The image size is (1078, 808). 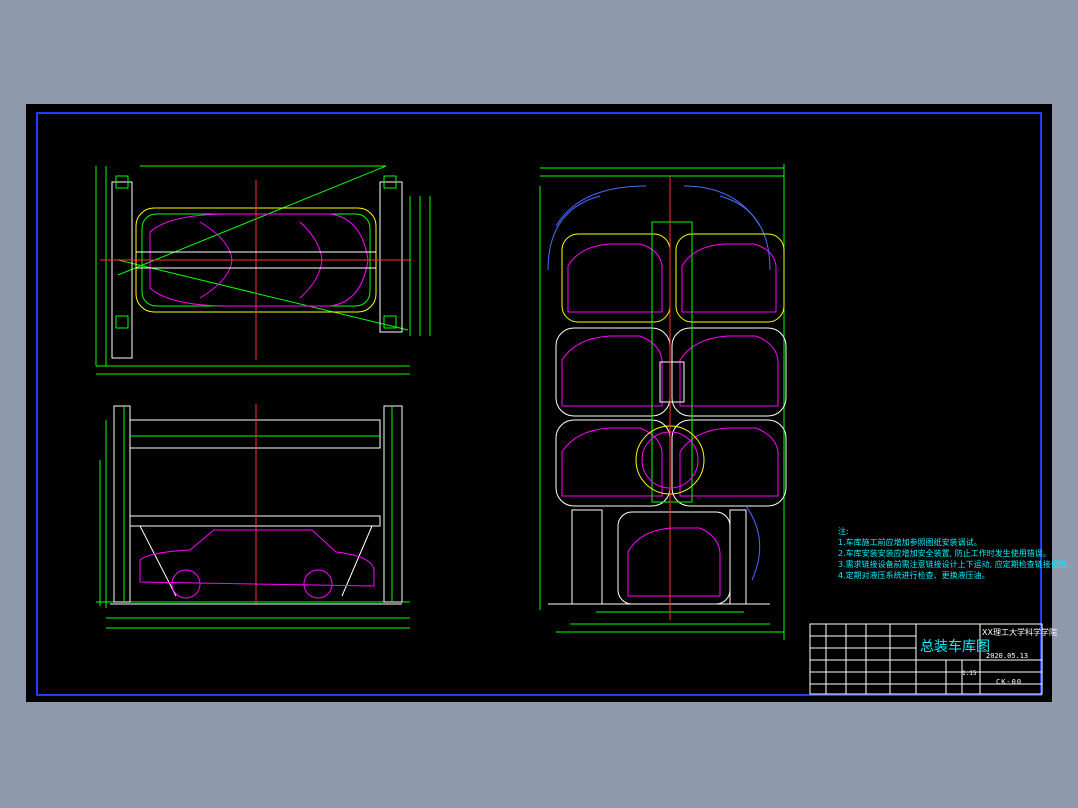 I want to click on plan-view, so click(x=263, y=270).